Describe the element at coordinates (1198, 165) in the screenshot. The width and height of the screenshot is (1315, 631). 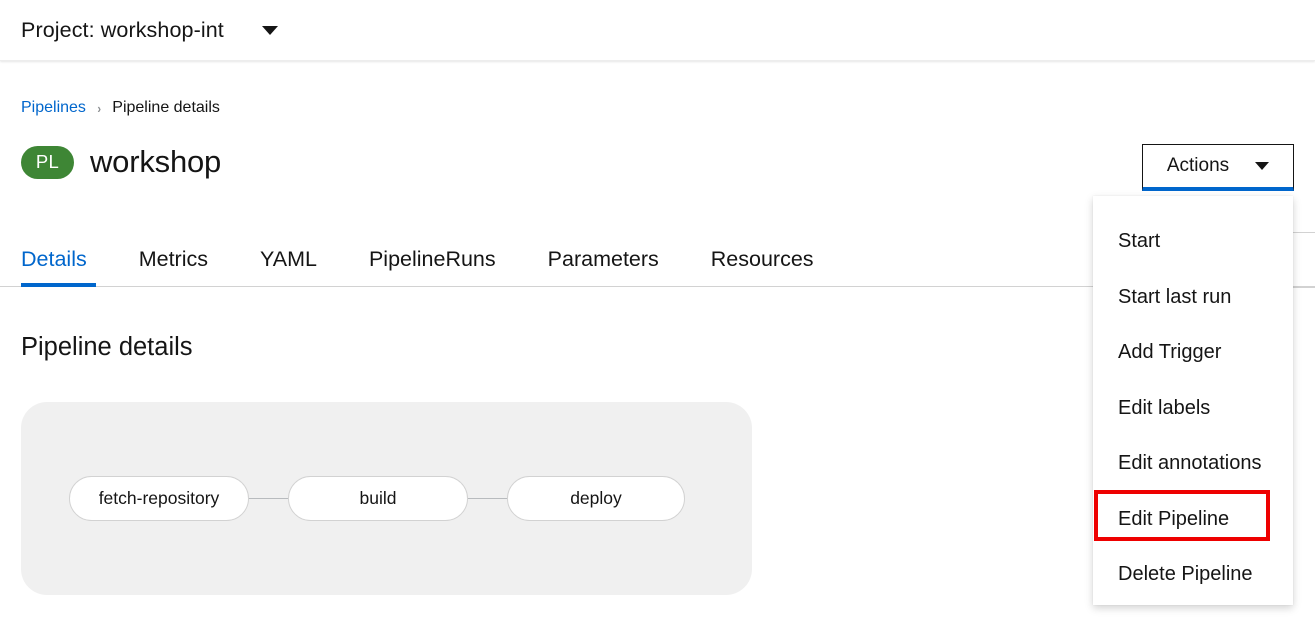
I see `actions-button-label: Actions` at that location.